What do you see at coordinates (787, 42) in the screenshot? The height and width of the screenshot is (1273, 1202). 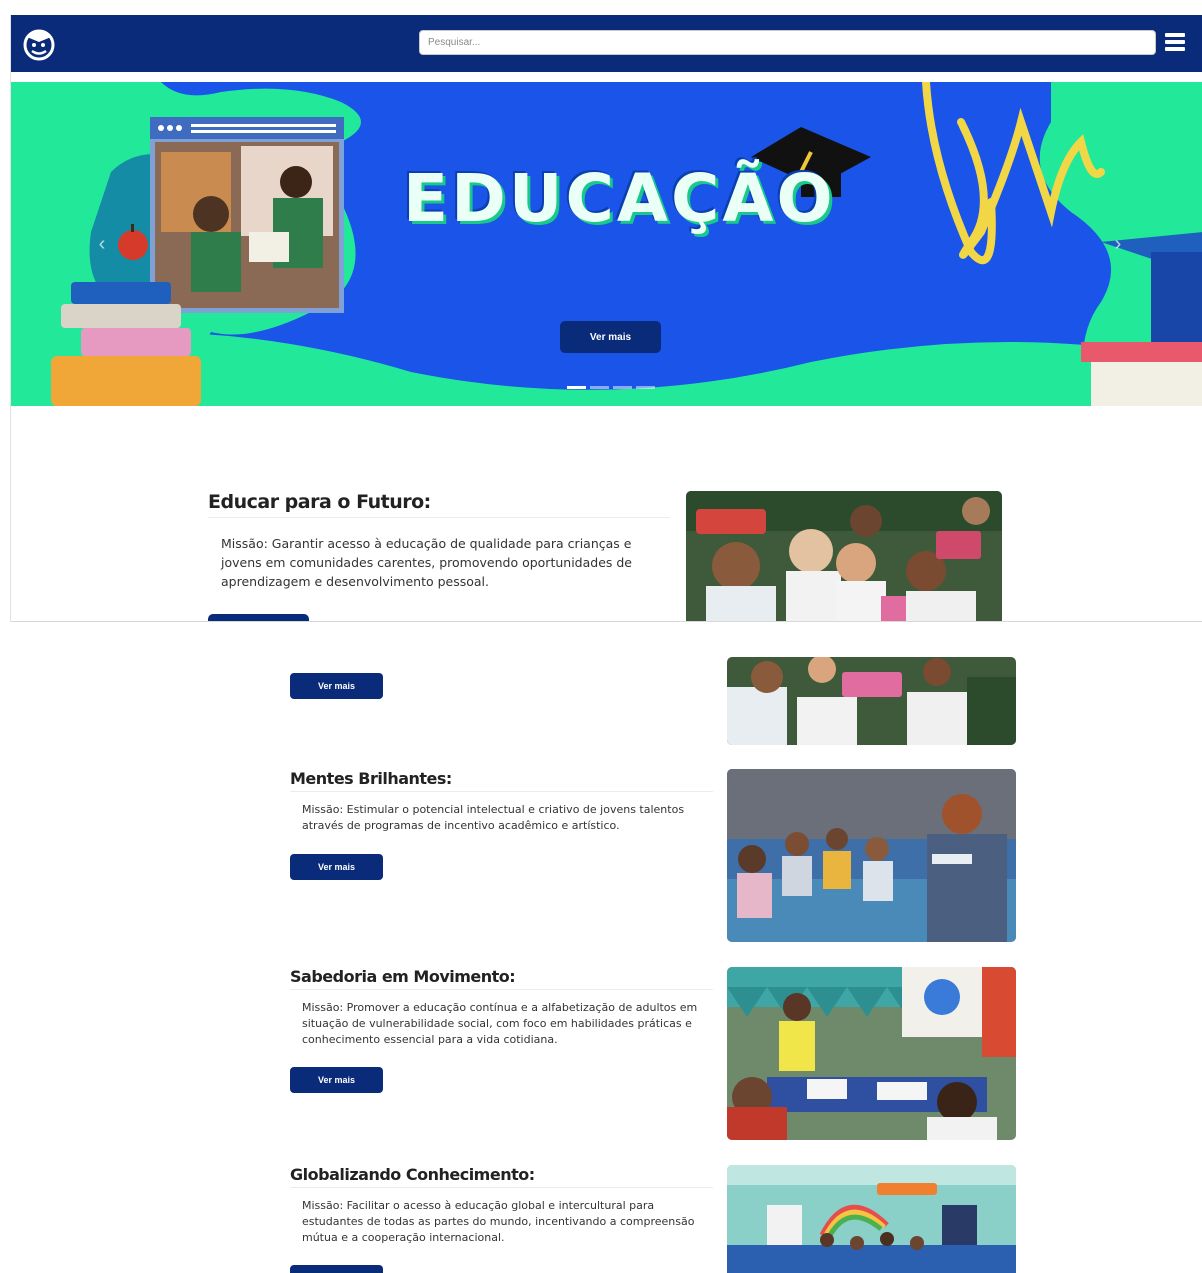 I see `search-input` at bounding box center [787, 42].